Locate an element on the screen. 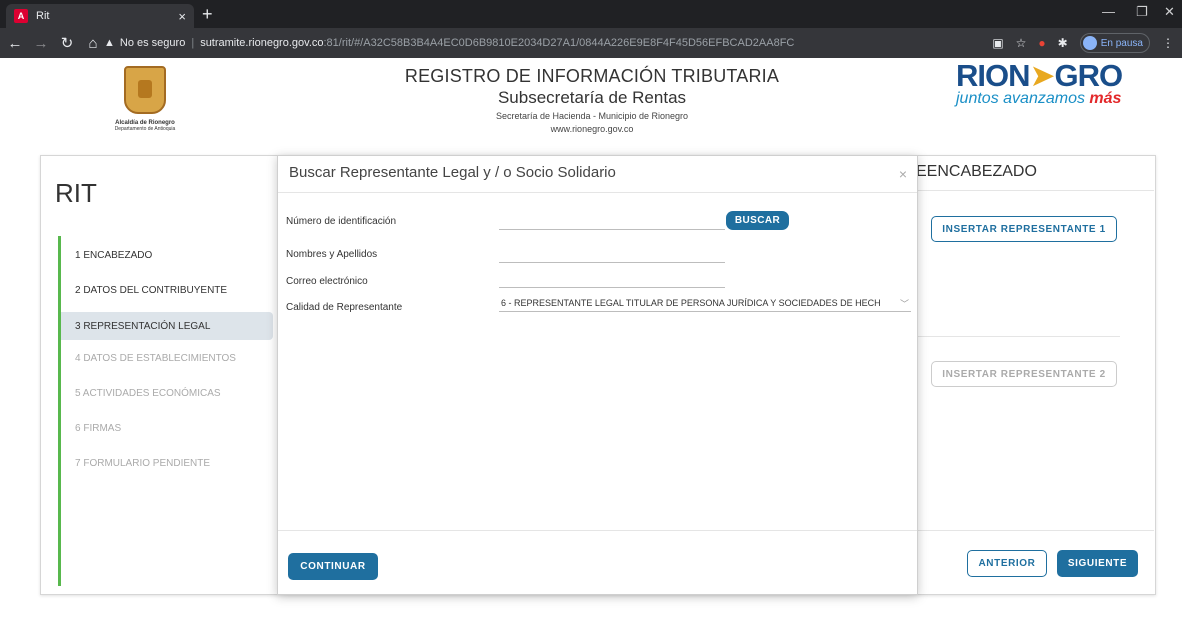 This screenshot has width=1182, height=636. id-number-label: Número de identificación is located at coordinates (341, 221).